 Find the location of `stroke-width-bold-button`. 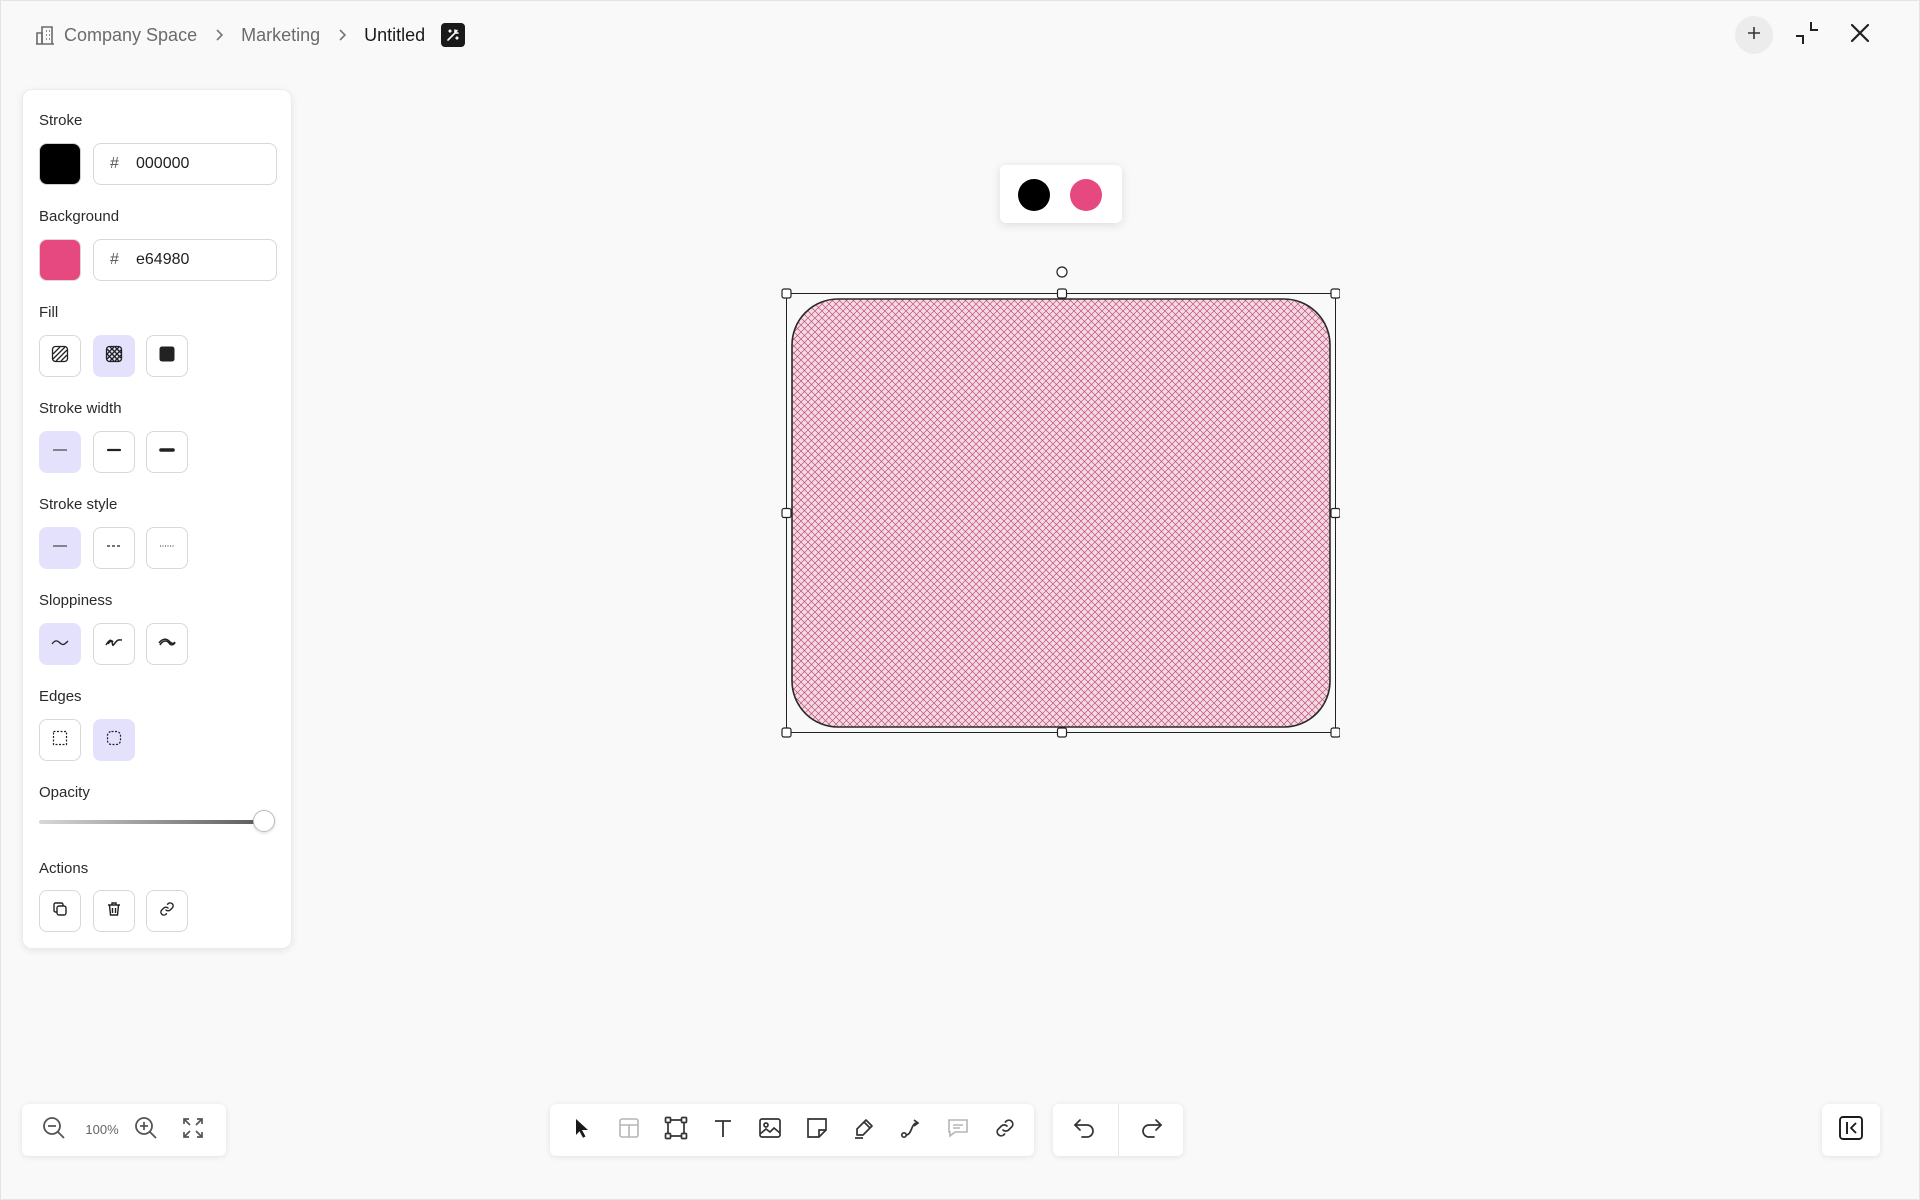

stroke-width-bold-button is located at coordinates (114, 452).